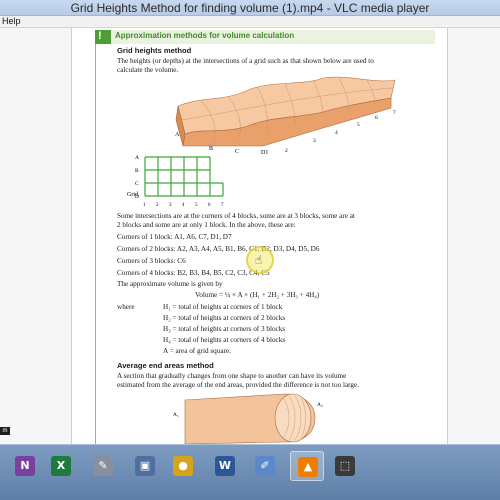 Image resolution: width=500 pixels, height=500 pixels. Describe the element at coordinates (170, 205) in the screenshot. I see `grid-col-3: 3` at that location.